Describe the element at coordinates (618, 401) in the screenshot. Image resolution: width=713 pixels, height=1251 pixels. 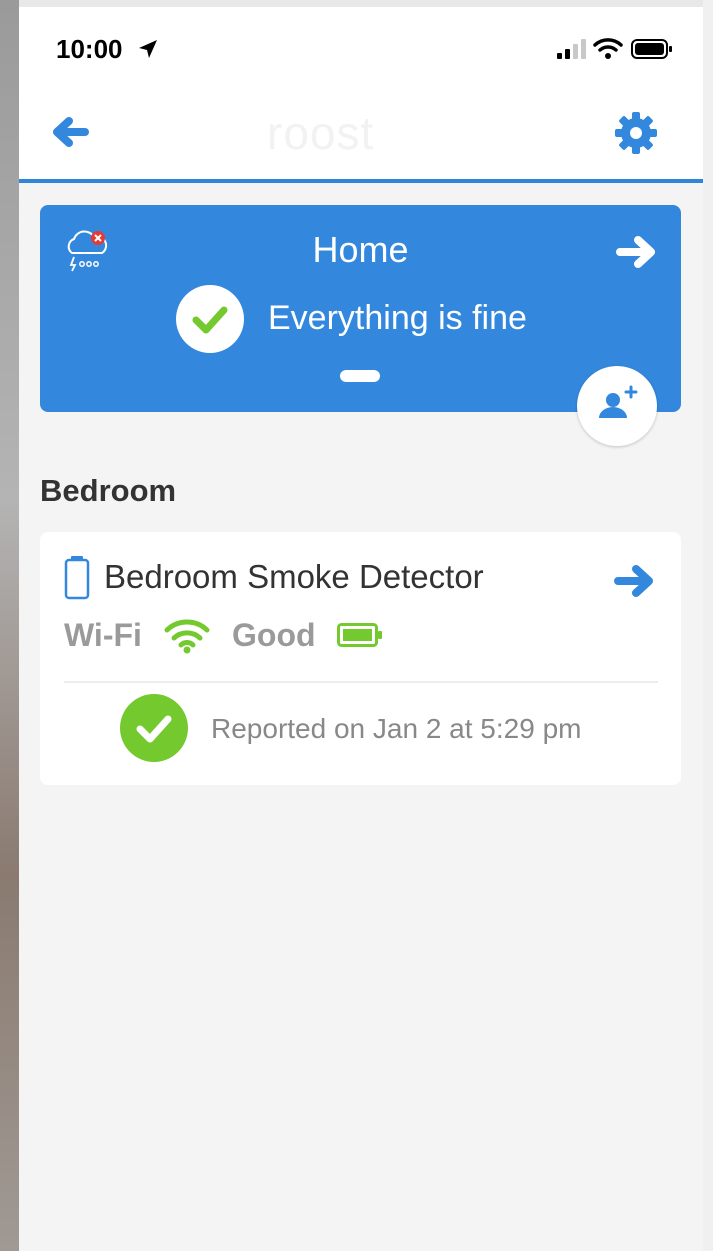
I see `add-user-icon` at that location.